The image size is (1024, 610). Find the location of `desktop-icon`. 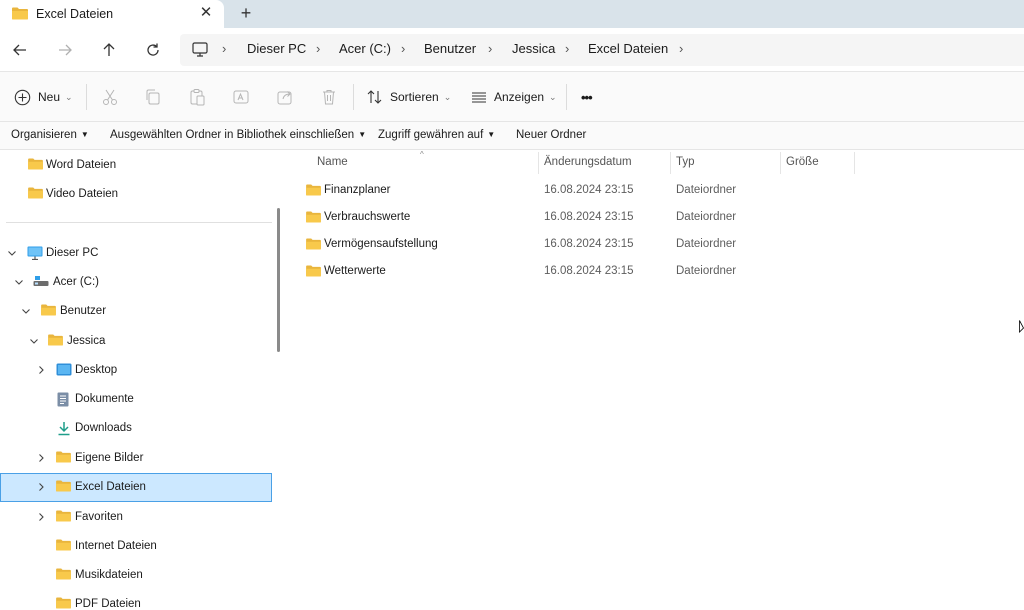

desktop-icon is located at coordinates (64, 369).